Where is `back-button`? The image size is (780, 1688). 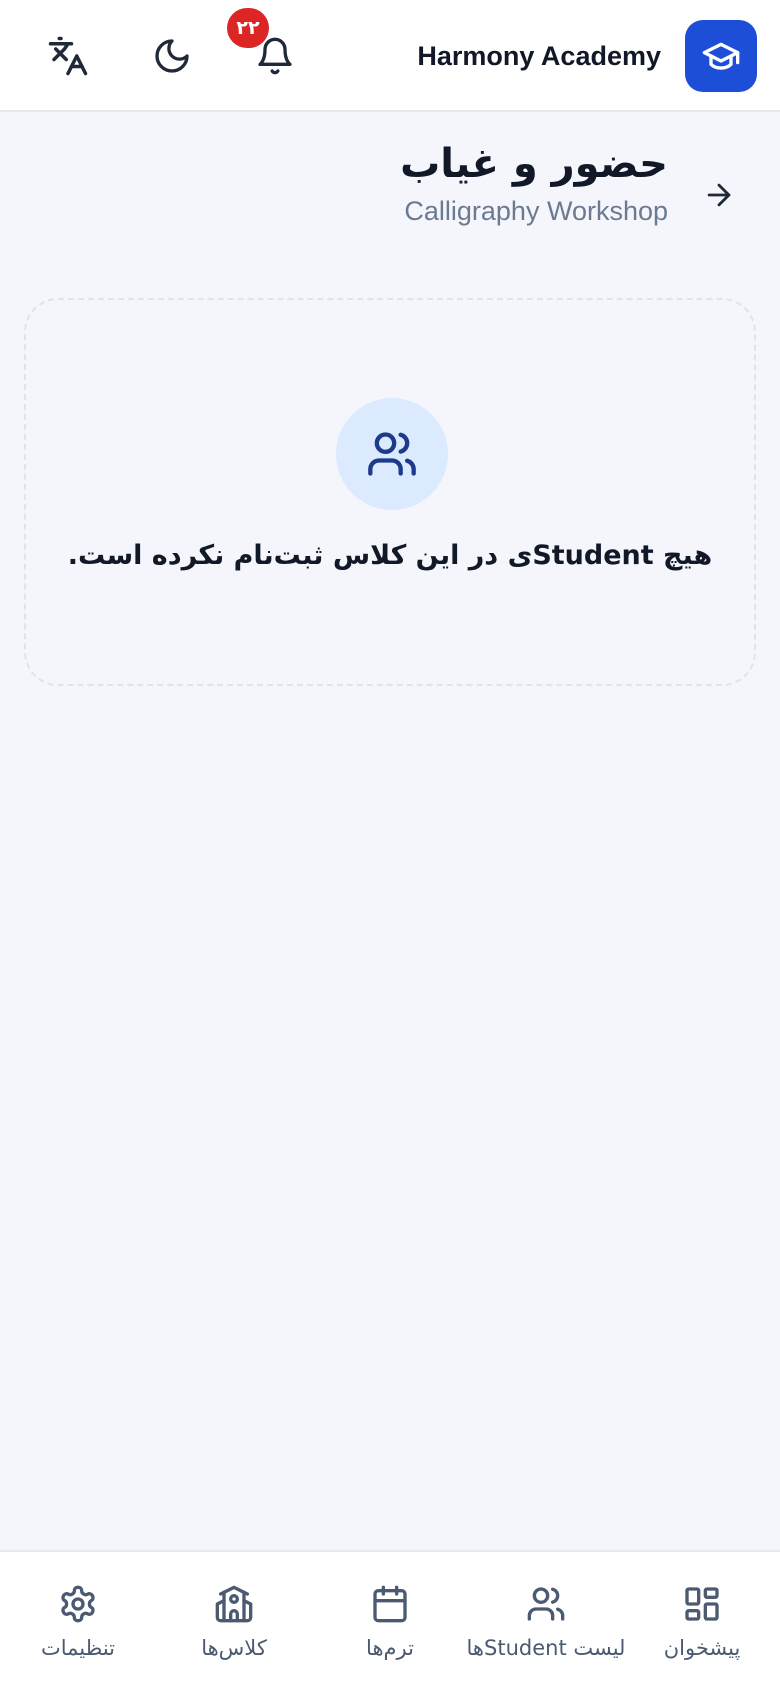
back-button is located at coordinates (719, 195).